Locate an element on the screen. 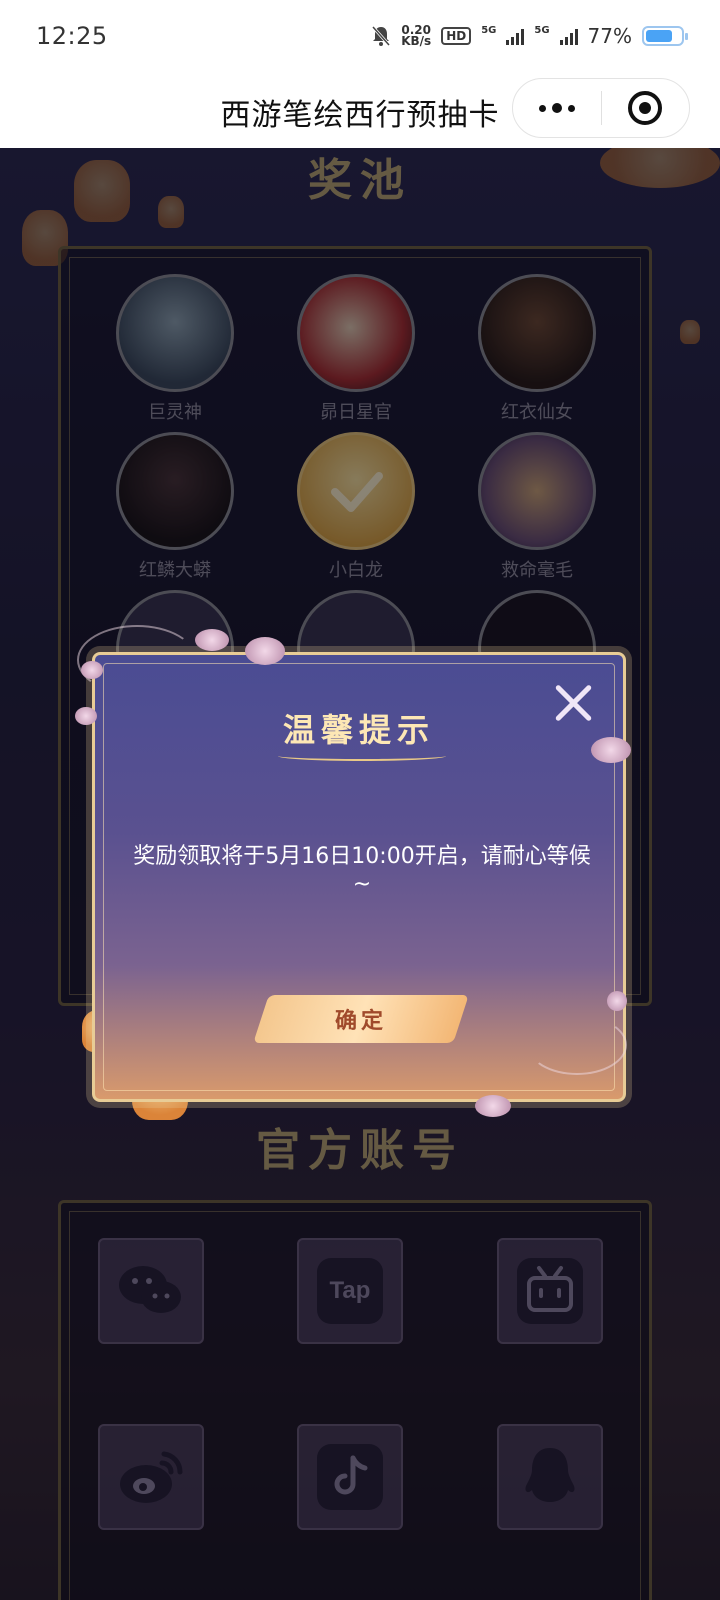 This screenshot has height=1600, width=720. mute-bell-icon is located at coordinates (381, 36).